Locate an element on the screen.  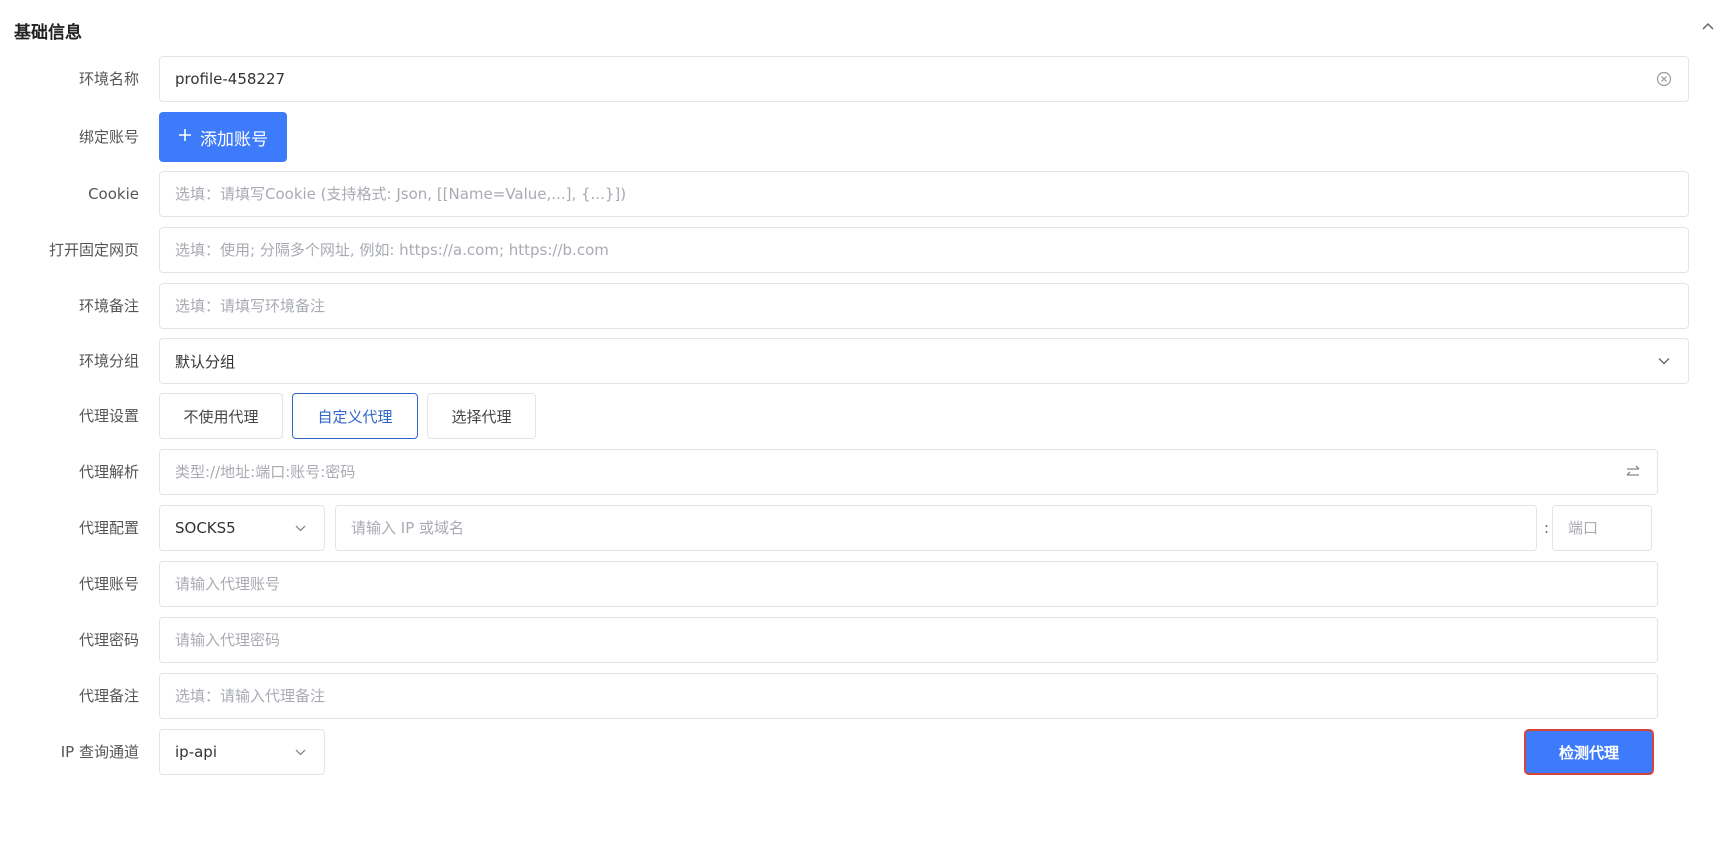
proxy-config-label: 代理配置 is located at coordinates (108, 528).